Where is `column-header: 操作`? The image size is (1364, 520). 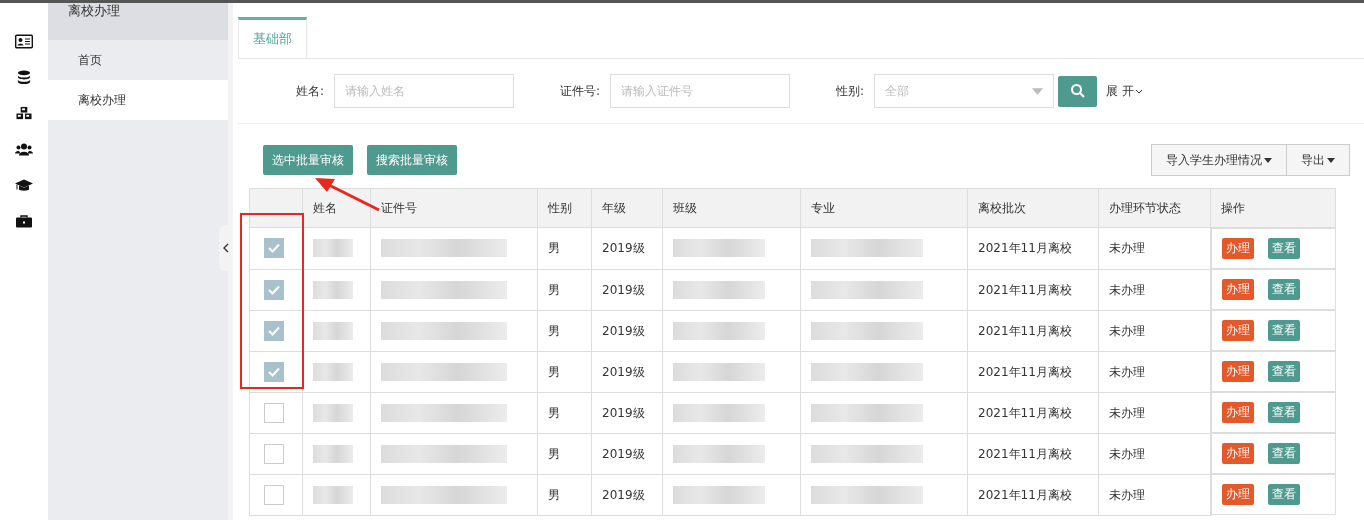 column-header: 操作 is located at coordinates (1233, 207).